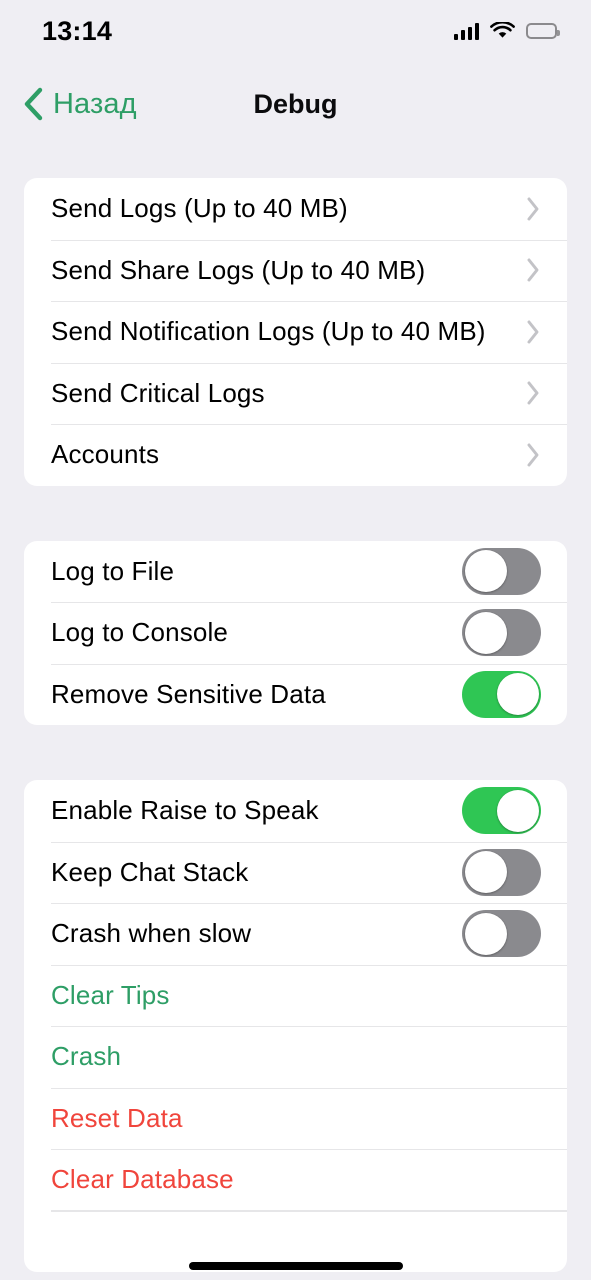 This screenshot has width=591, height=1280. Describe the element at coordinates (105, 454) in the screenshot. I see `row-label: Accounts` at that location.